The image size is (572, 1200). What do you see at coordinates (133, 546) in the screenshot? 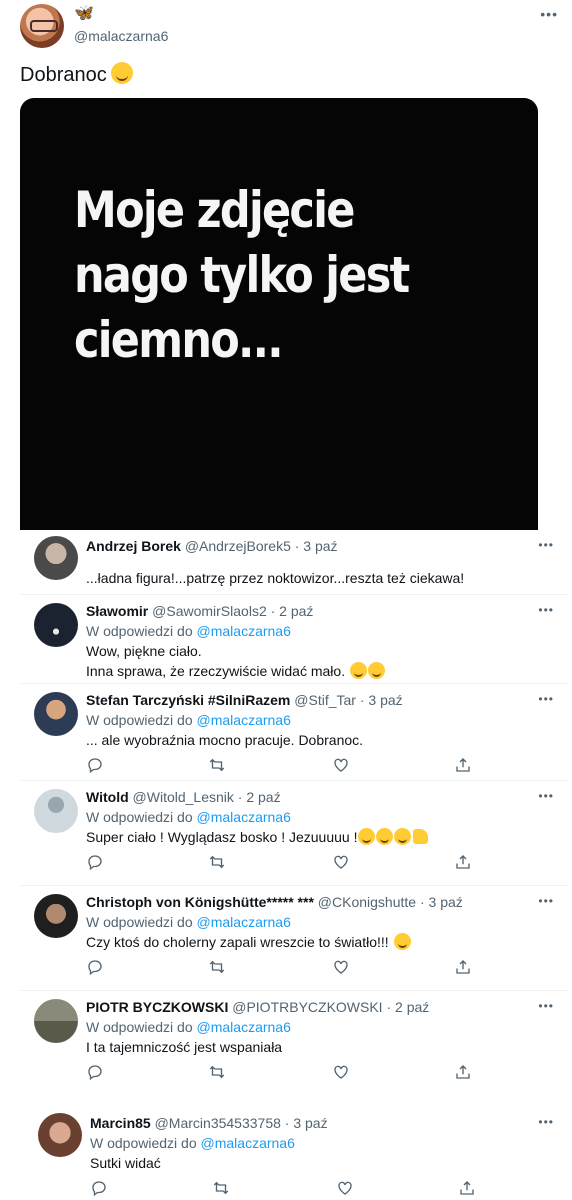
I see `reply-author-name: Andrzej Borek` at bounding box center [133, 546].